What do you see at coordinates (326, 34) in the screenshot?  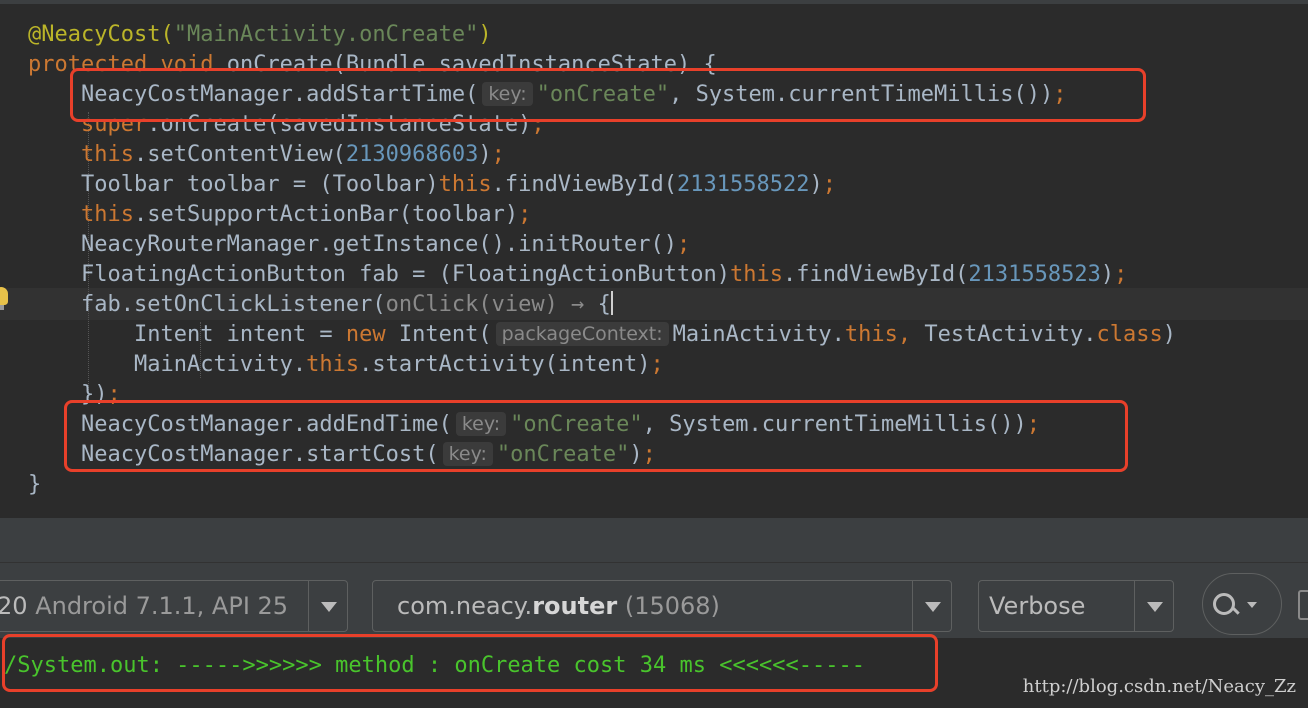 I see `string-literal: "MainActivity.onCreate"` at bounding box center [326, 34].